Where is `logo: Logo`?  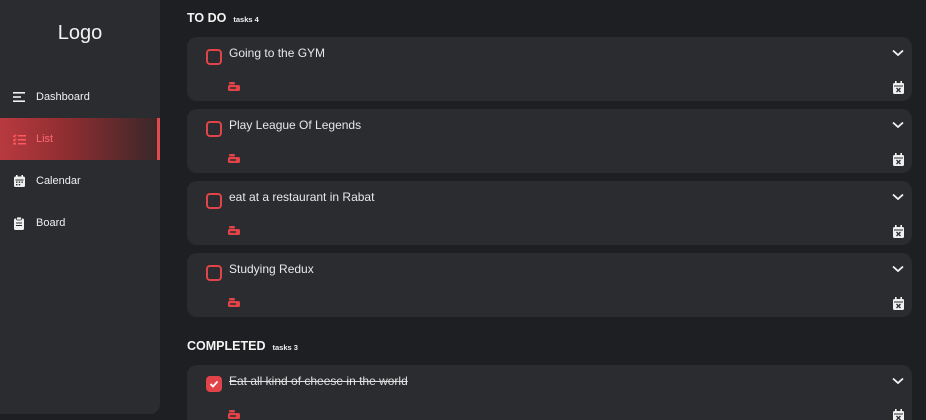
logo: Logo is located at coordinates (80, 33).